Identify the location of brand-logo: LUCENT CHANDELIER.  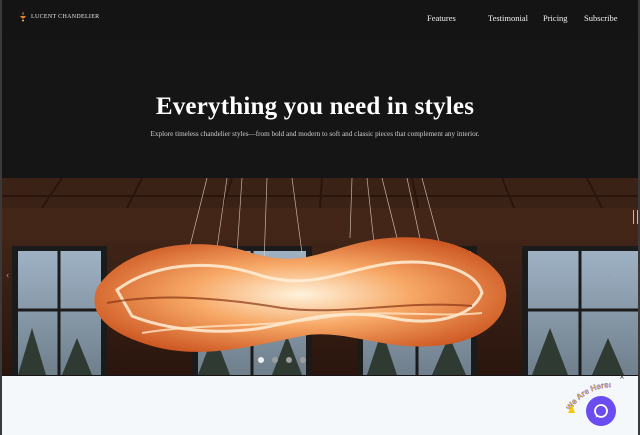
(59, 17).